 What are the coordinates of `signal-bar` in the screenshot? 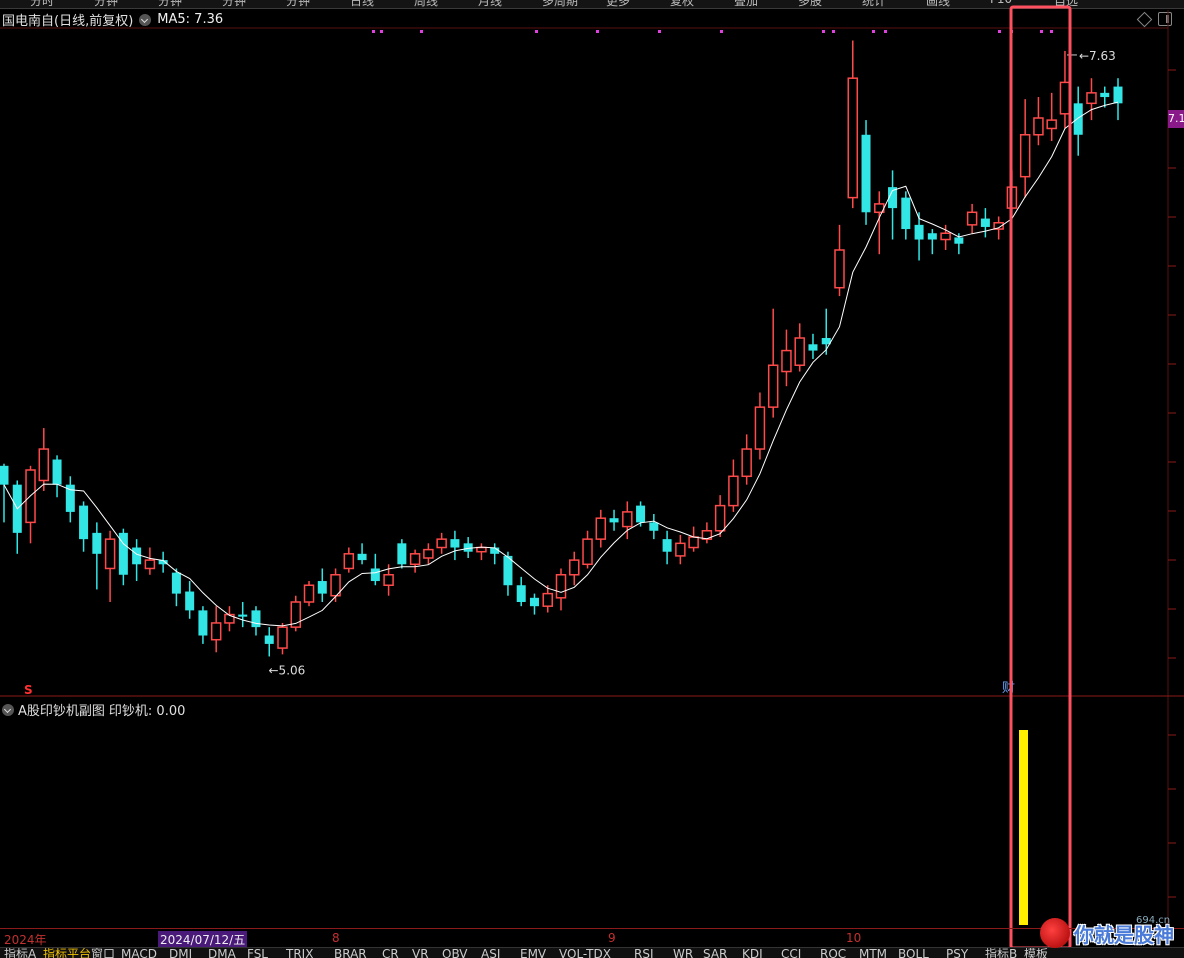 It's located at (1023, 827).